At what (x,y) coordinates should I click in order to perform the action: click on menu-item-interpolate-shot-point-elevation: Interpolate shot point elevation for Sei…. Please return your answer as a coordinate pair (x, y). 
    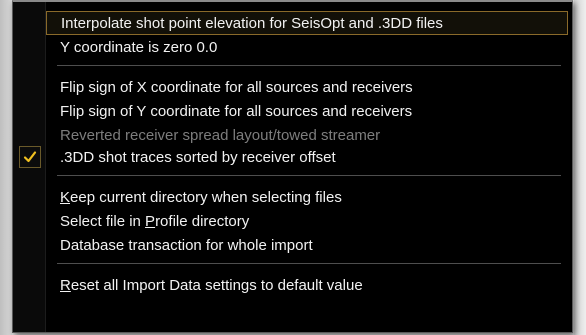
    Looking at the image, I should click on (307, 23).